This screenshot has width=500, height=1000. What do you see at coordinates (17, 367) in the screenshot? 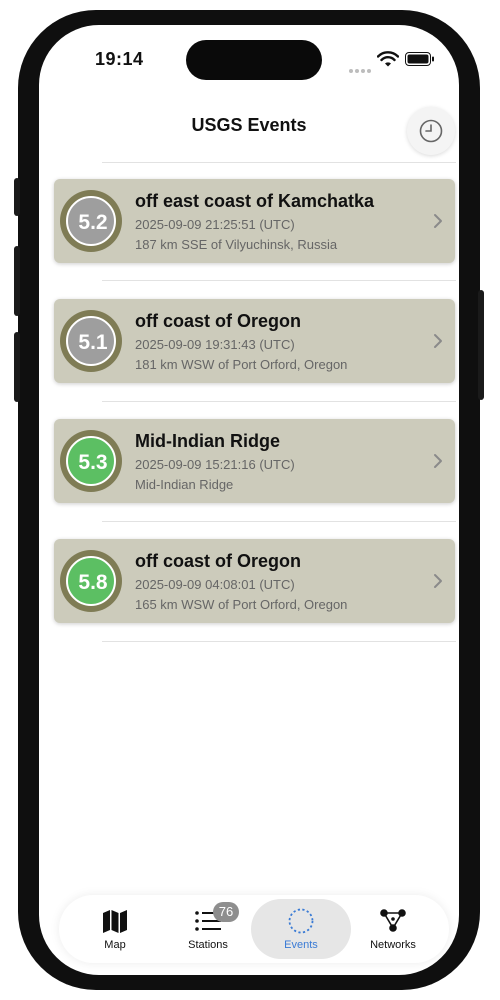
I see `volume-down-button` at bounding box center [17, 367].